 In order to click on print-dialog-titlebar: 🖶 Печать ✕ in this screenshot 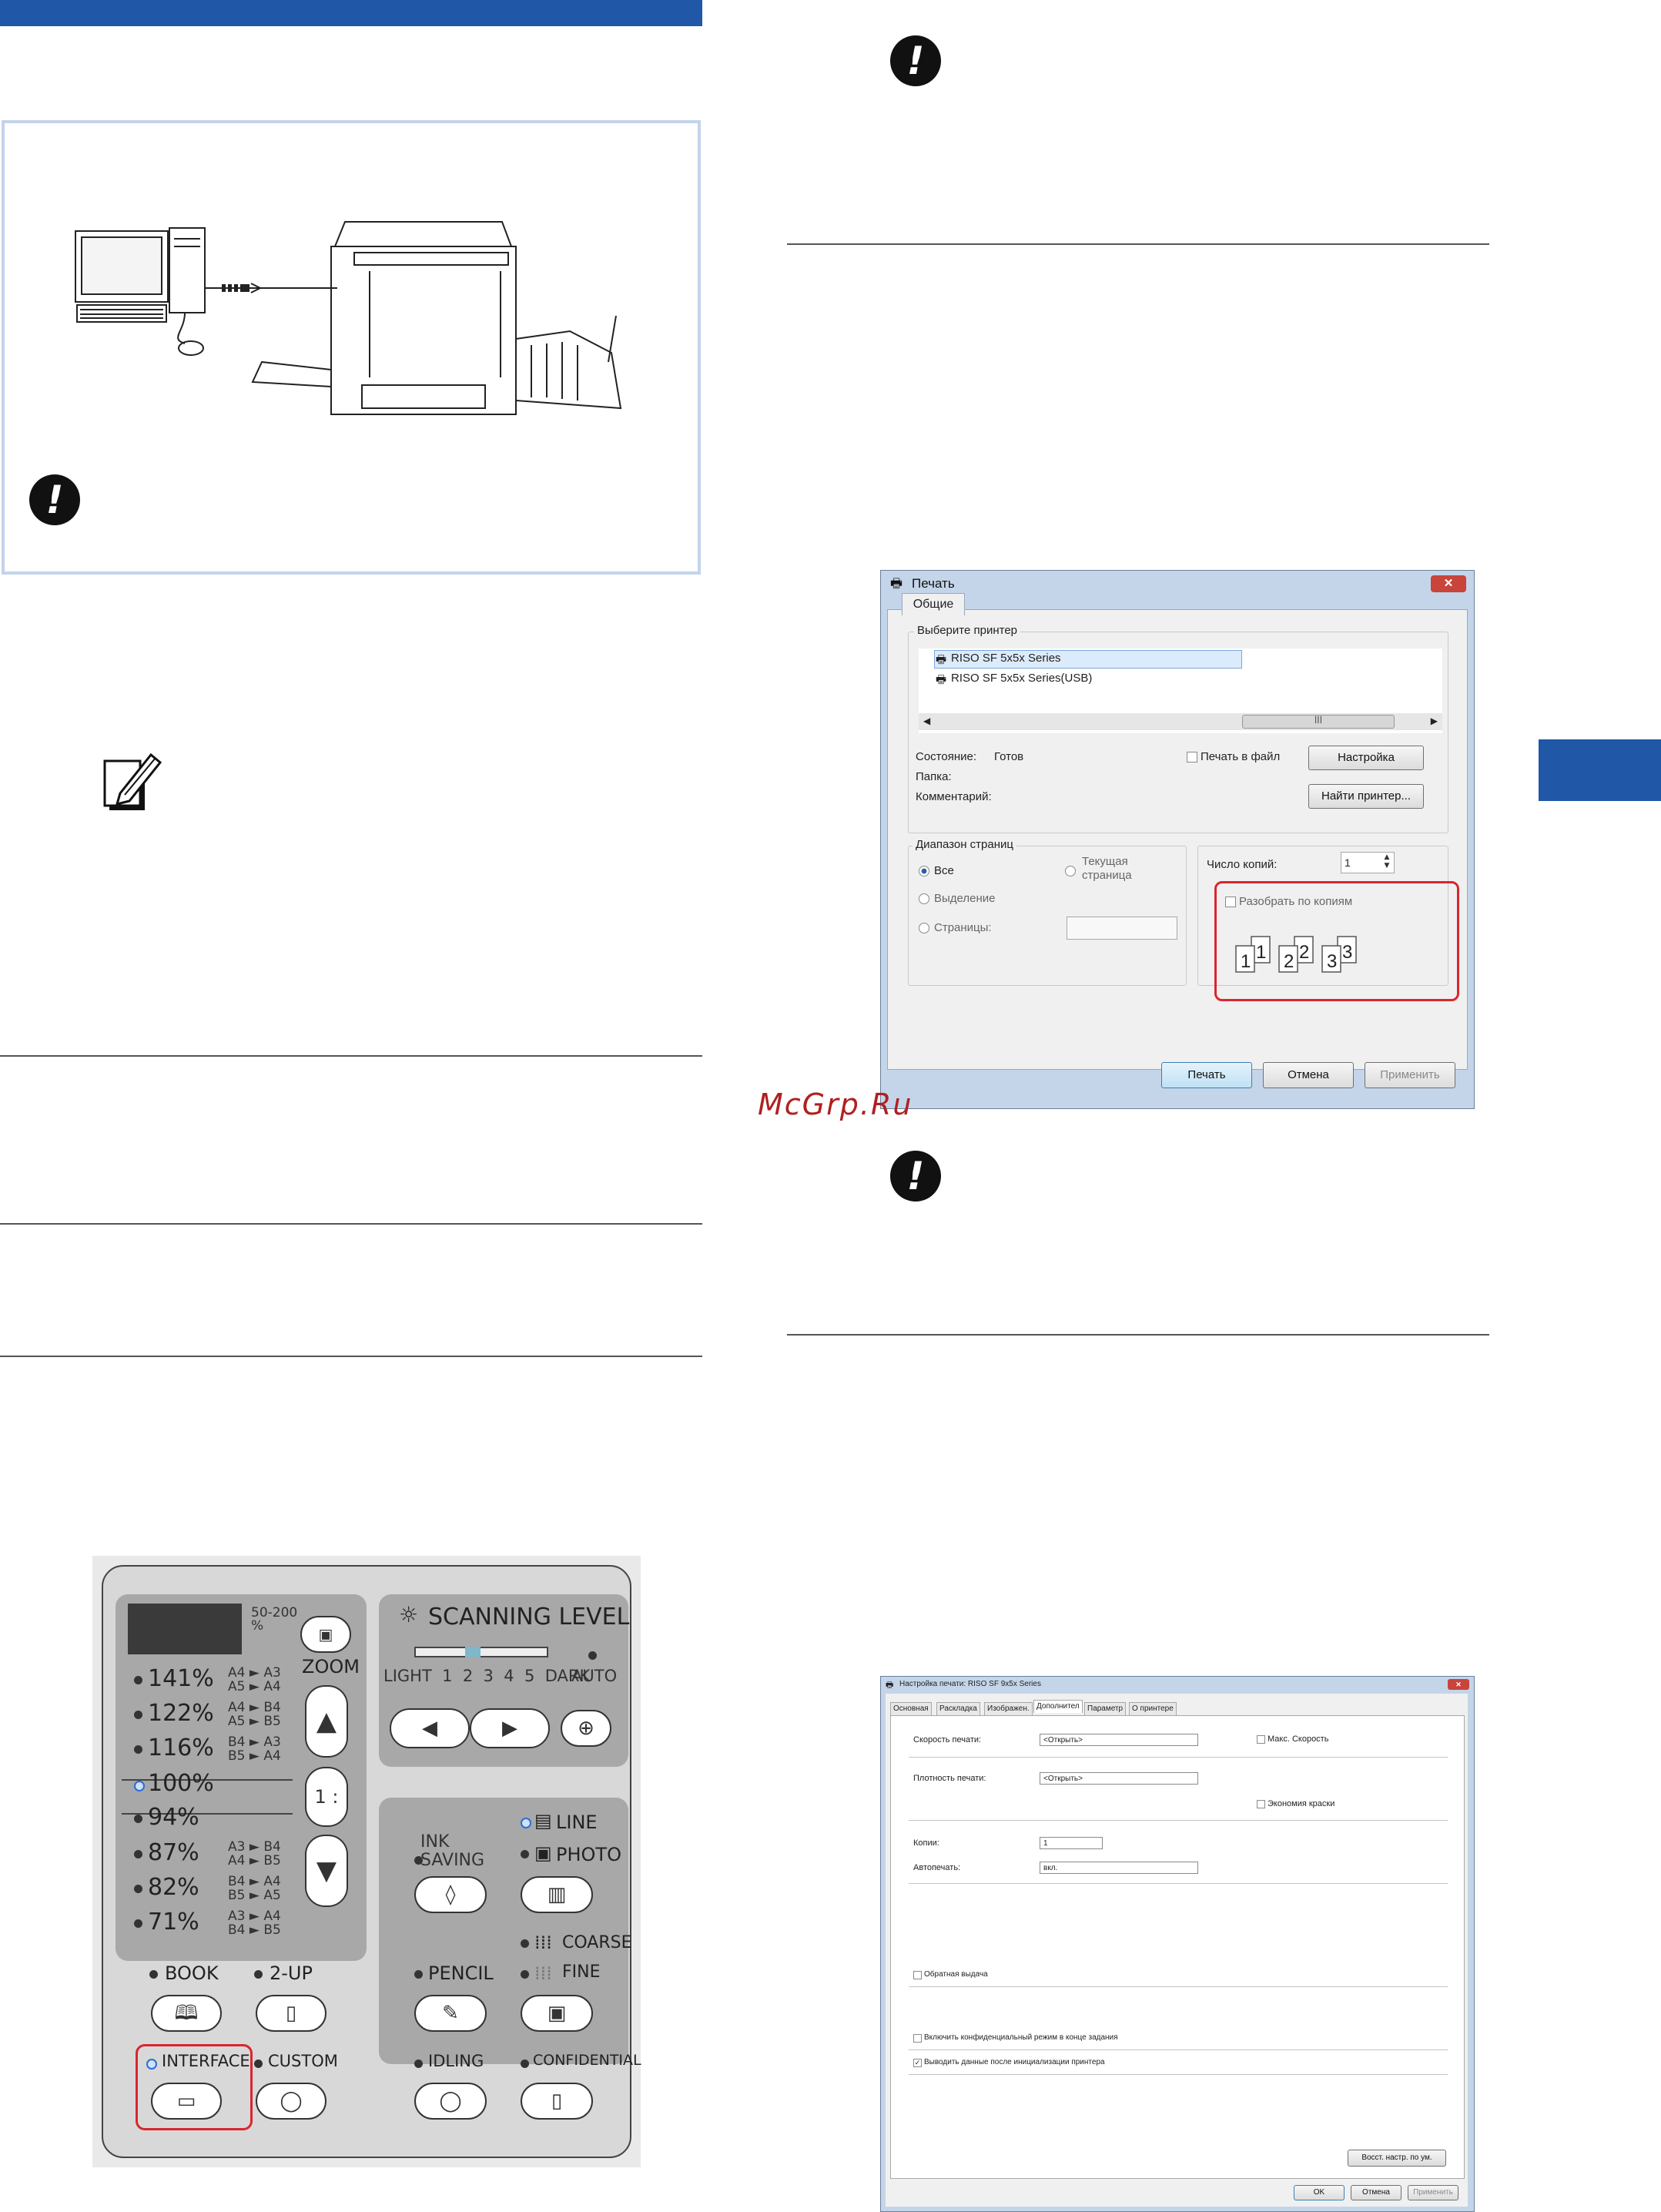, I will do `click(1177, 584)`.